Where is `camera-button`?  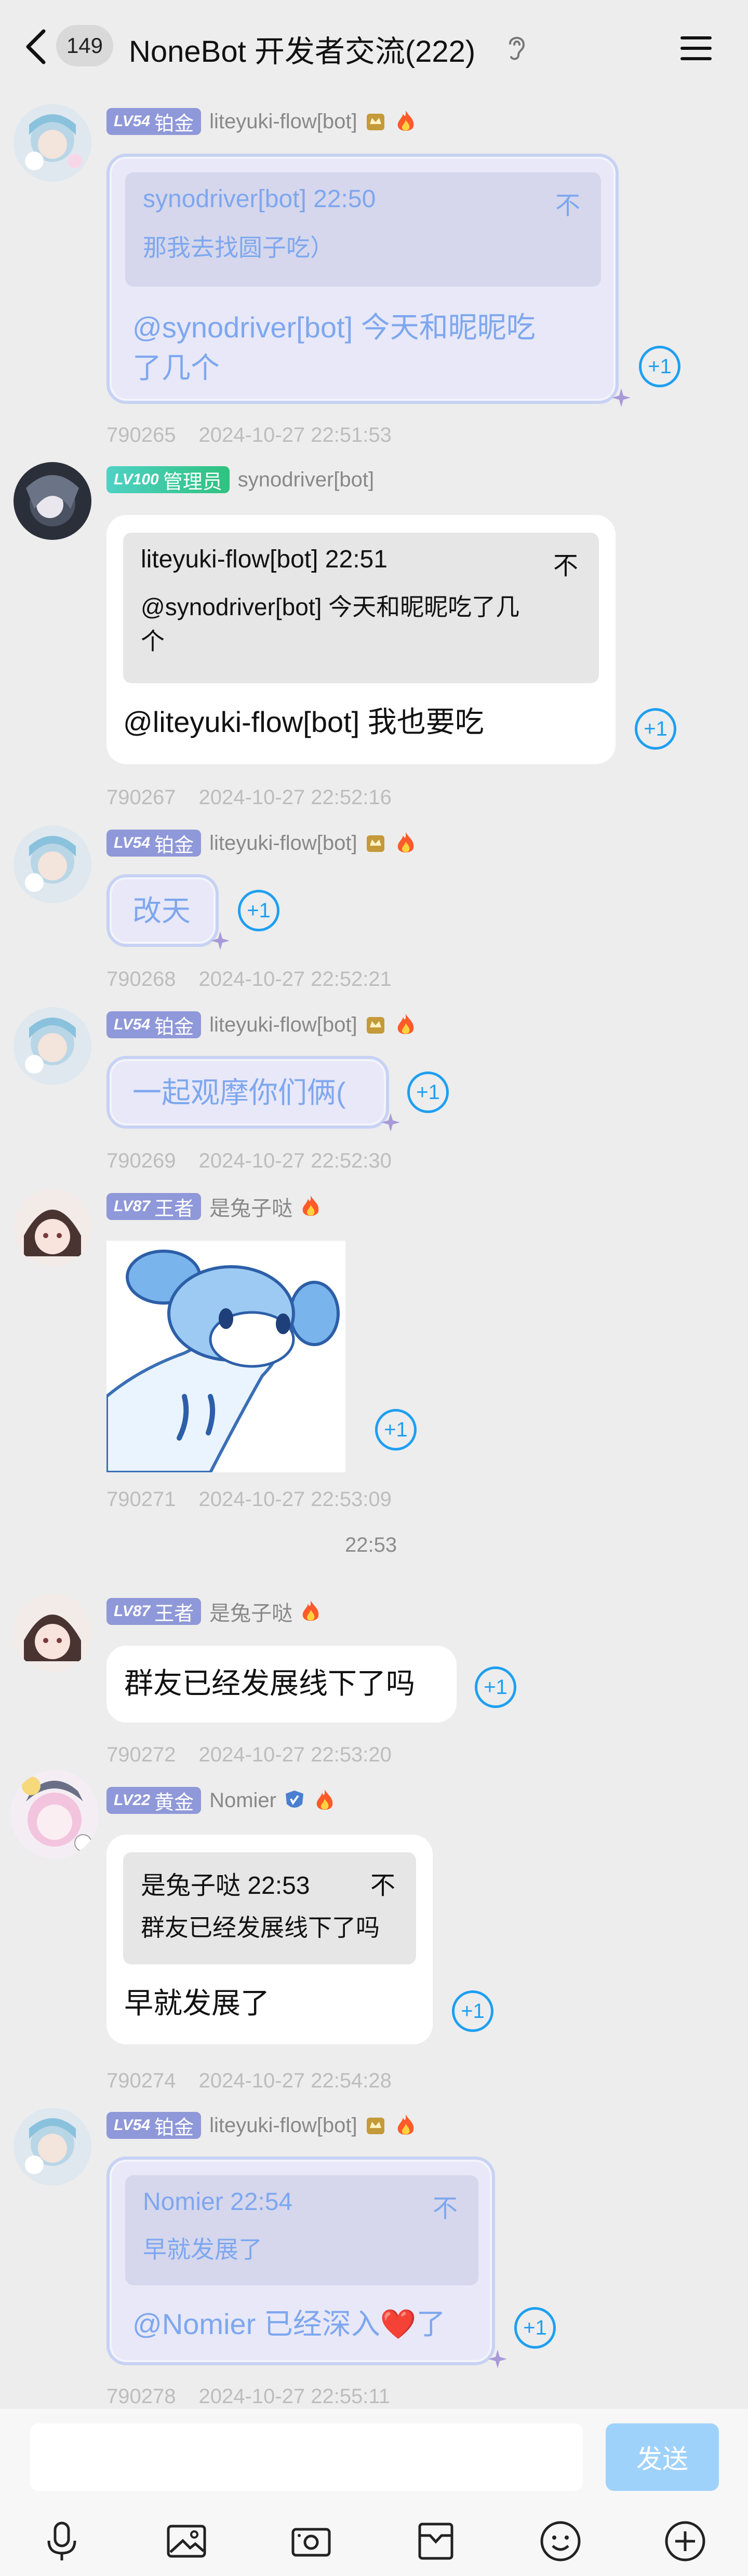
camera-button is located at coordinates (311, 2541).